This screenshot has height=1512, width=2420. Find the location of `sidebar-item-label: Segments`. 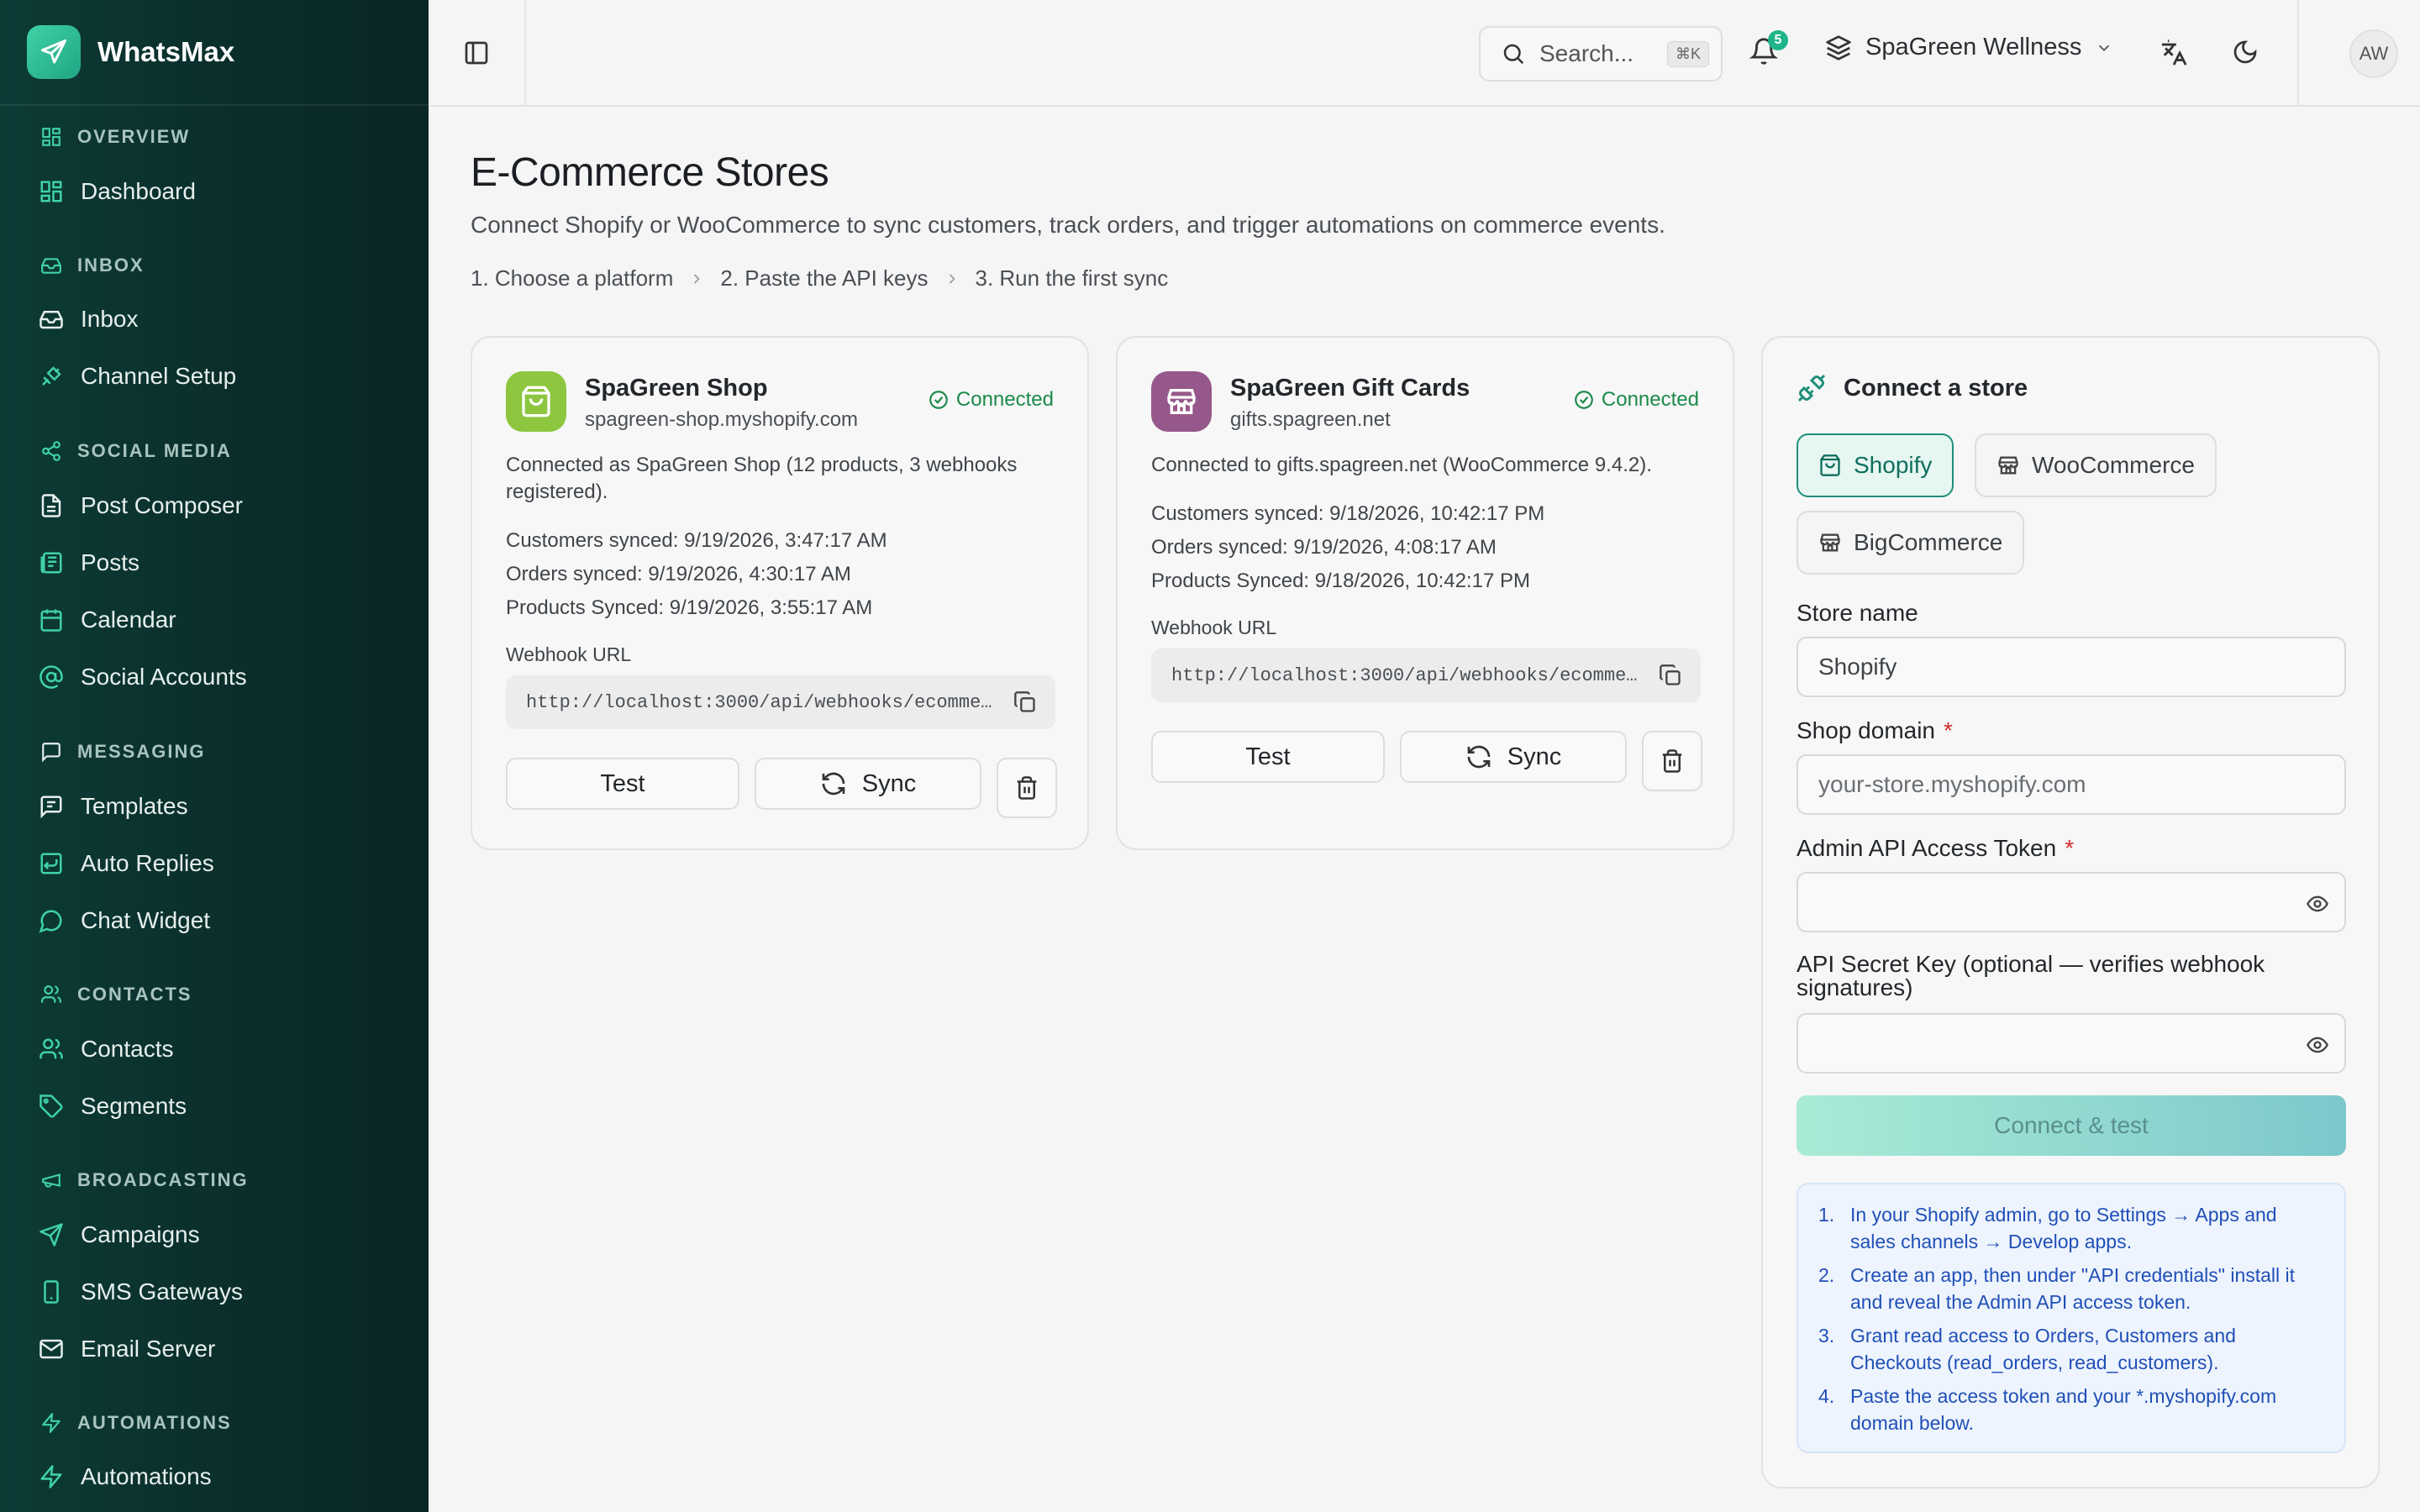

sidebar-item-label: Segments is located at coordinates (134, 1106).